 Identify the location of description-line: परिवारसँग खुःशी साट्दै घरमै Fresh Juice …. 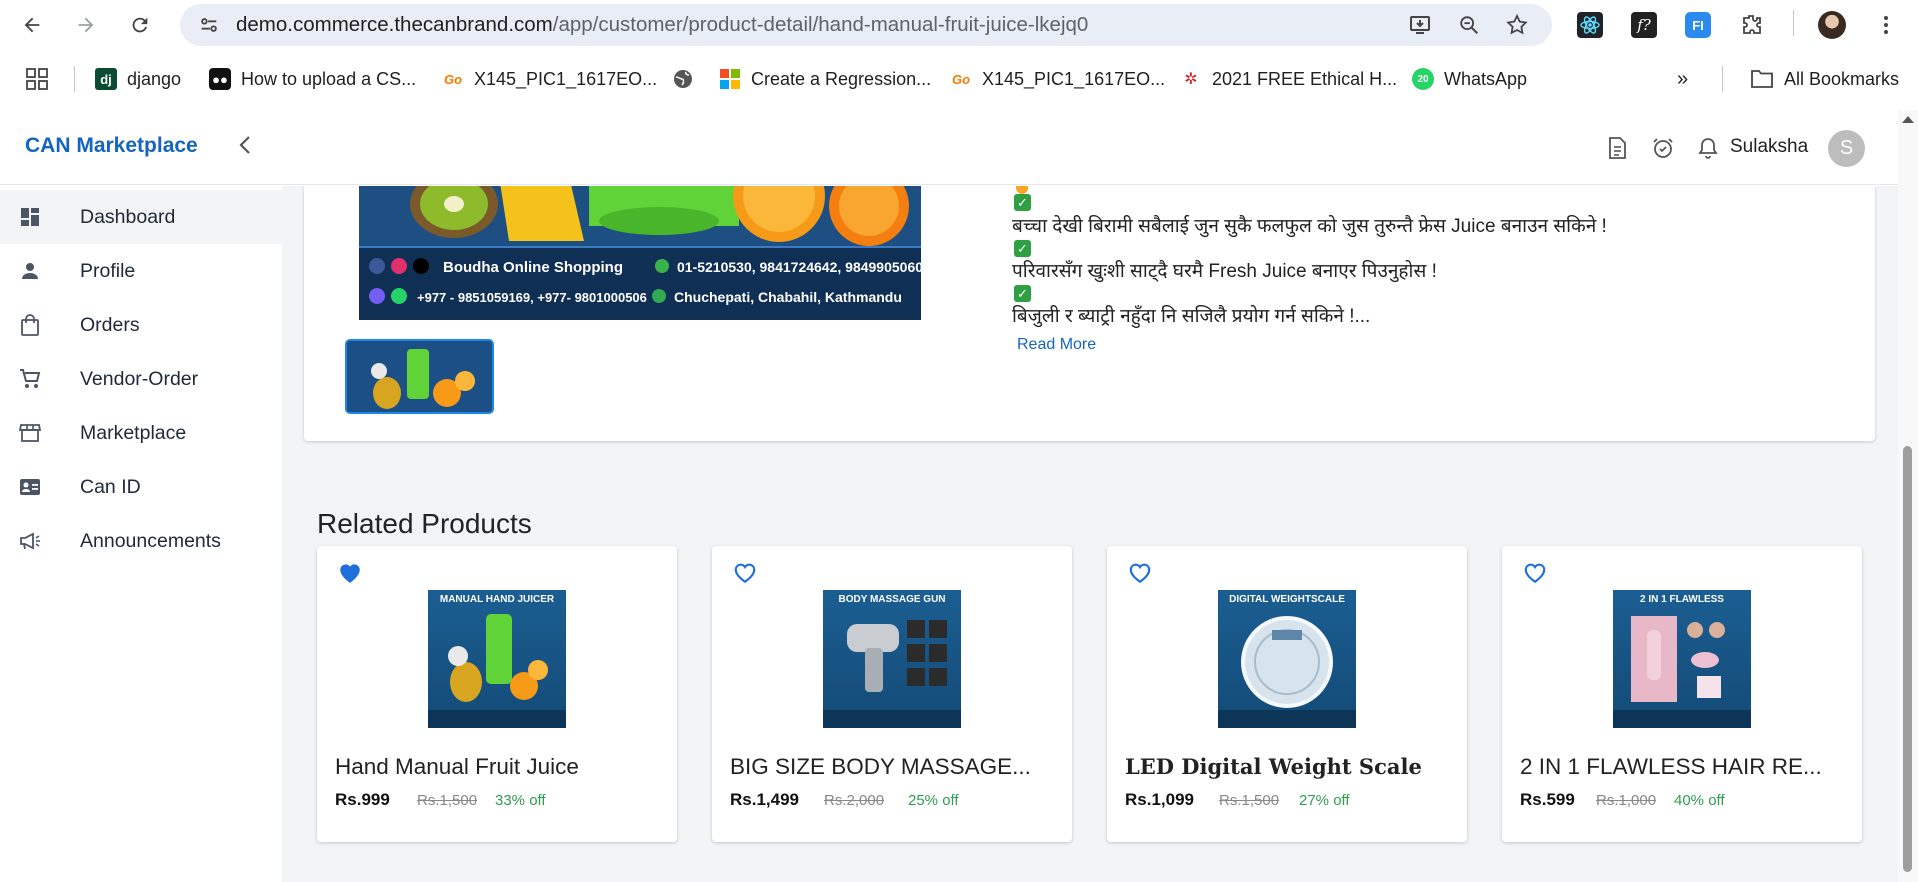
(1224, 271).